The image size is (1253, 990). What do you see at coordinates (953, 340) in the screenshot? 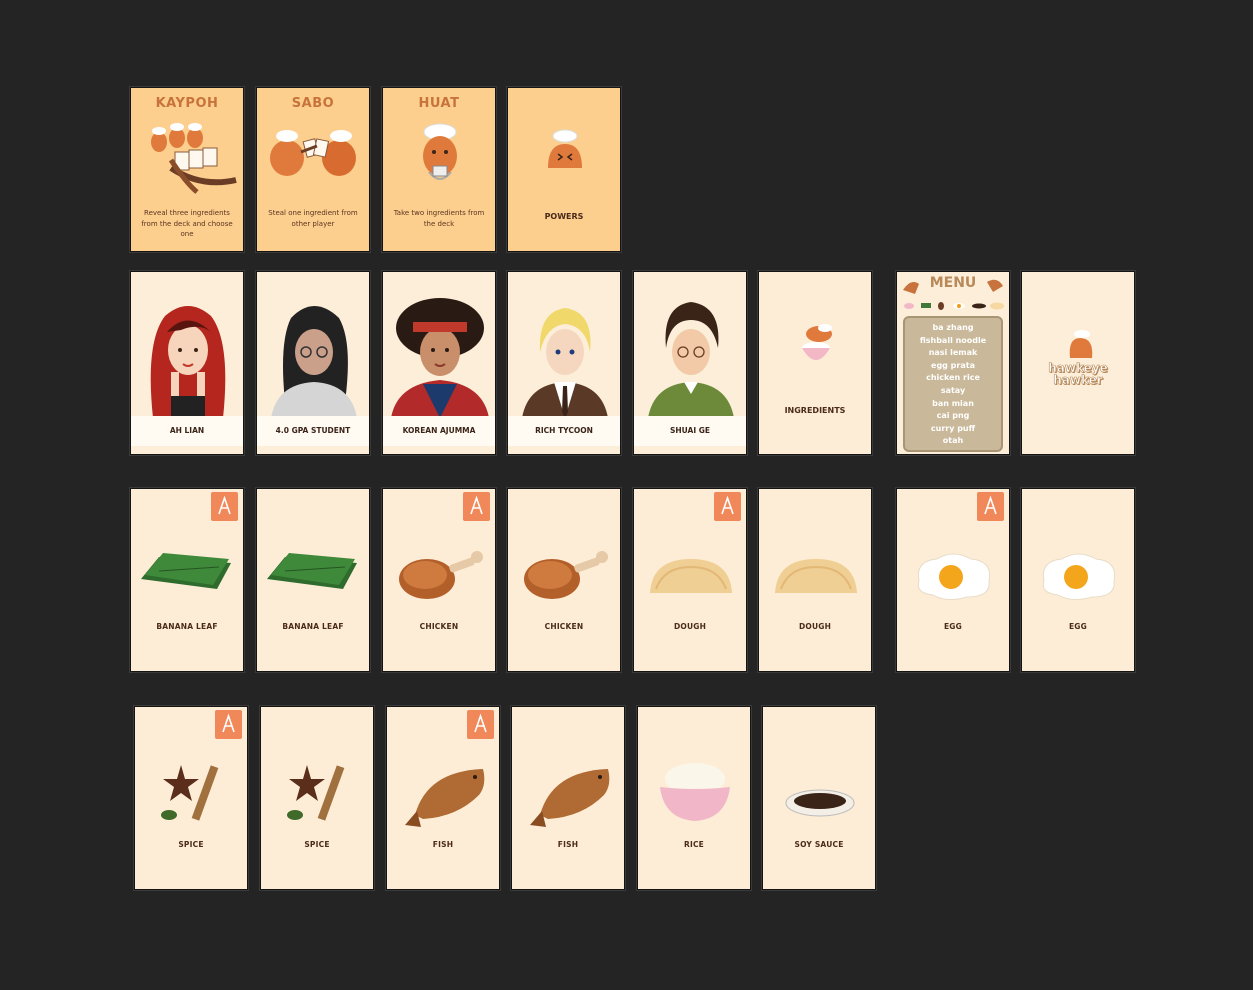
I see `menu-item: fishball noodle` at bounding box center [953, 340].